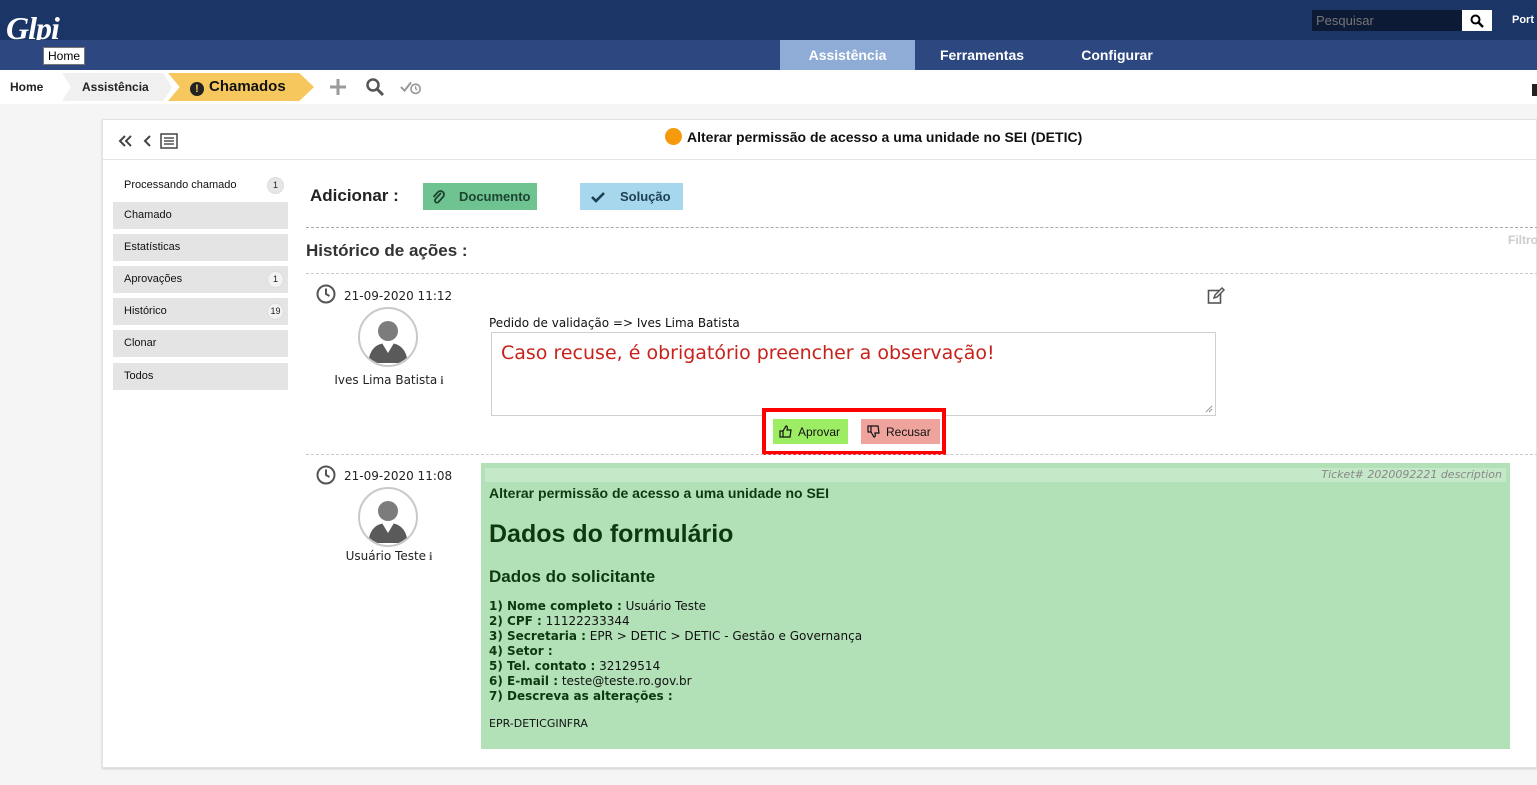  I want to click on form-field: 4) Setor :, so click(521, 651).